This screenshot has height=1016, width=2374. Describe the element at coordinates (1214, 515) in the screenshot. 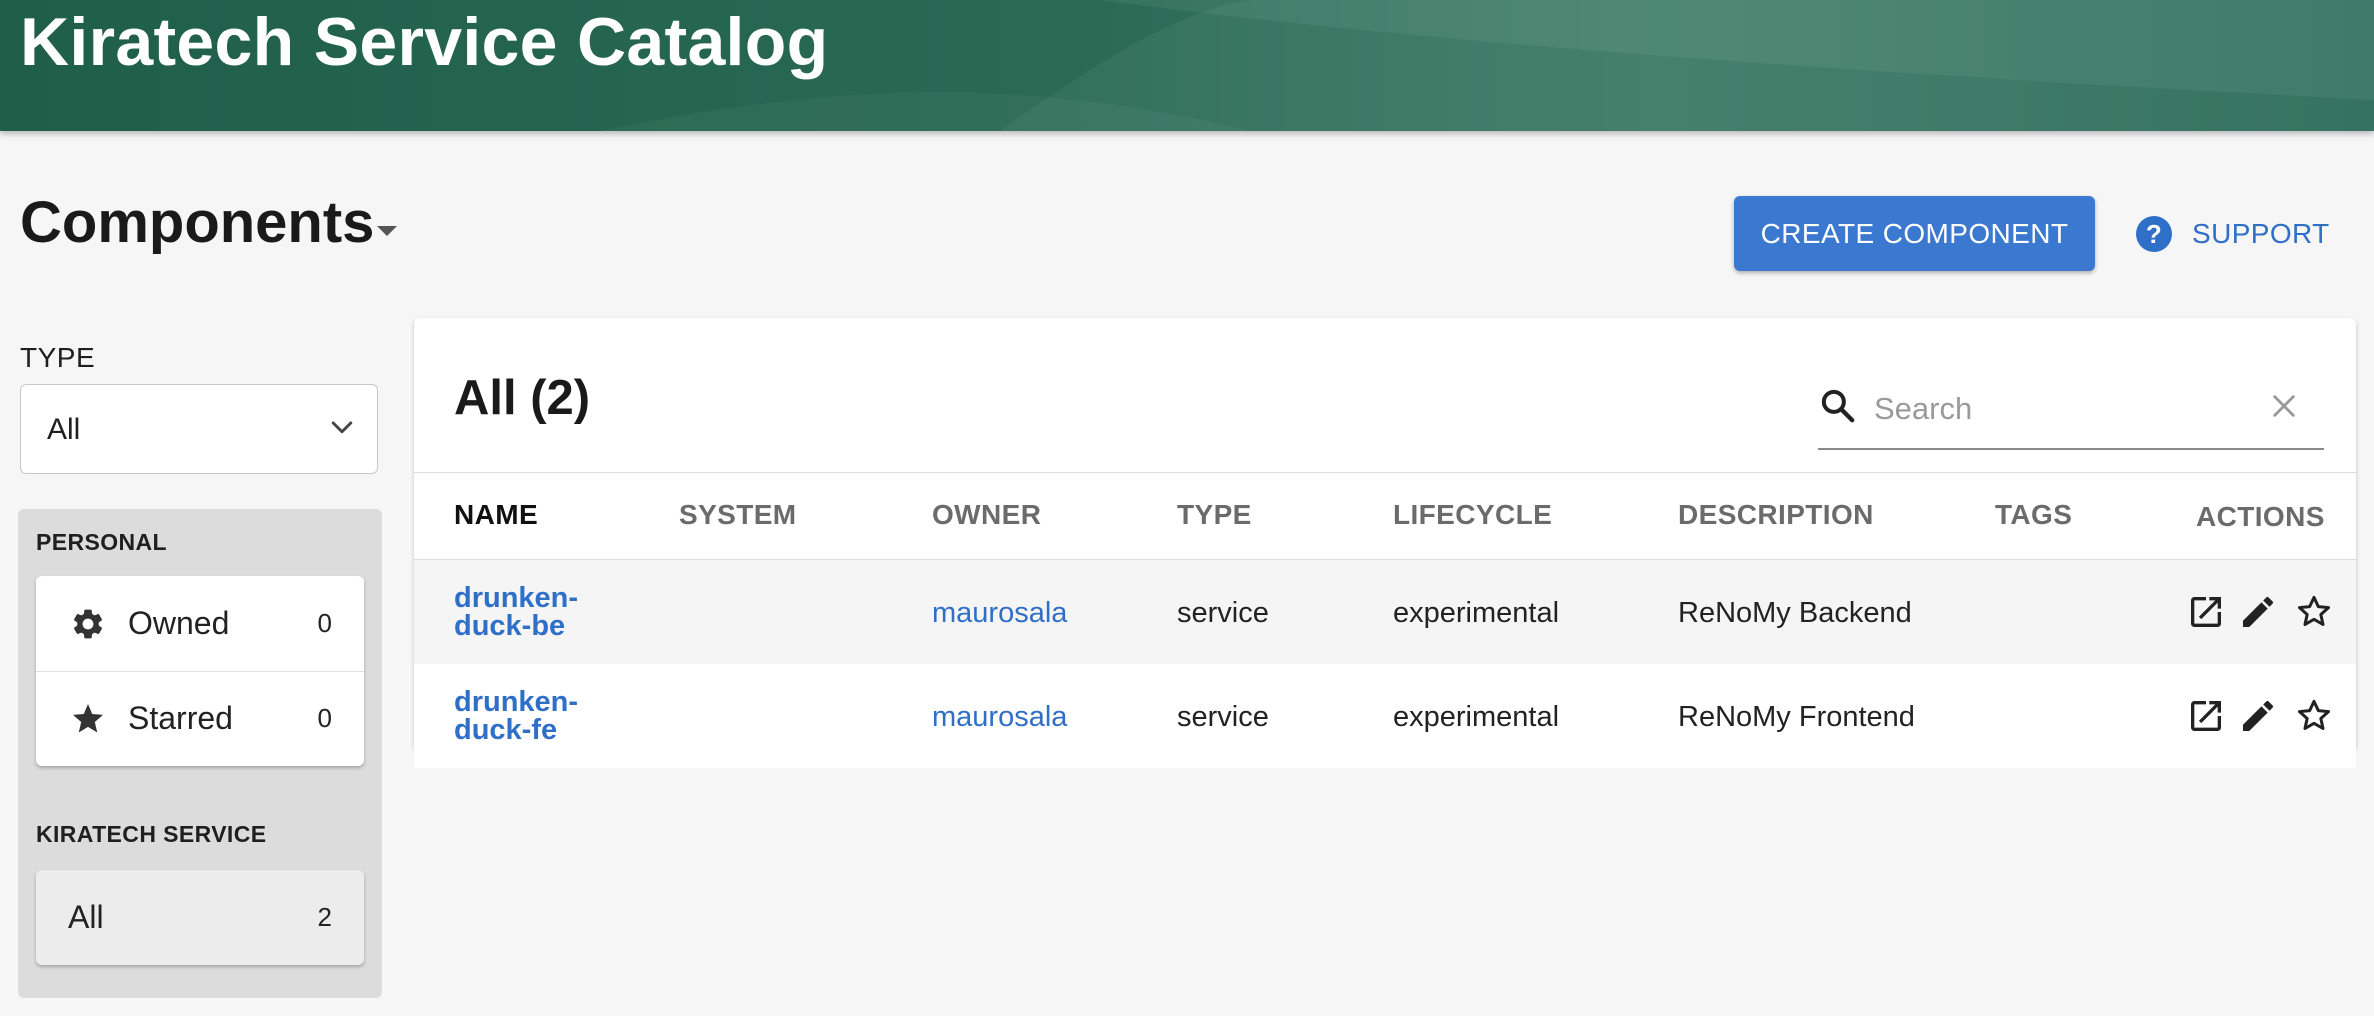

I see `column-header-type: TYPE` at that location.